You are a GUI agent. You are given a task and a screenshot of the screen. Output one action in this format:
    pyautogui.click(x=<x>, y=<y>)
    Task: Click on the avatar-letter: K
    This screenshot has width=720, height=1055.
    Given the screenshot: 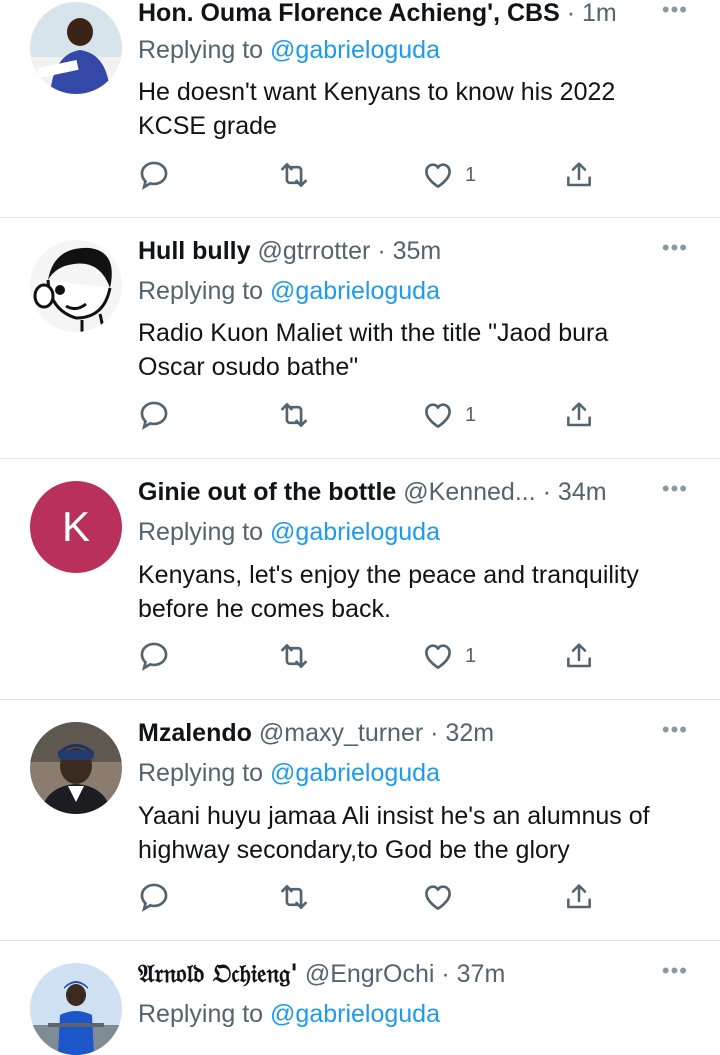 What is the action you would take?
    pyautogui.click(x=76, y=527)
    